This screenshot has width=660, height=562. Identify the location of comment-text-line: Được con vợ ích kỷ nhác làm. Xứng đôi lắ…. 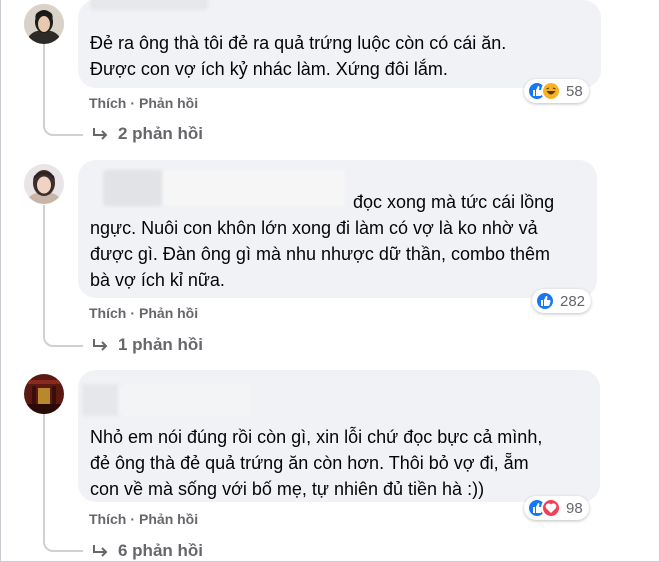
(269, 69).